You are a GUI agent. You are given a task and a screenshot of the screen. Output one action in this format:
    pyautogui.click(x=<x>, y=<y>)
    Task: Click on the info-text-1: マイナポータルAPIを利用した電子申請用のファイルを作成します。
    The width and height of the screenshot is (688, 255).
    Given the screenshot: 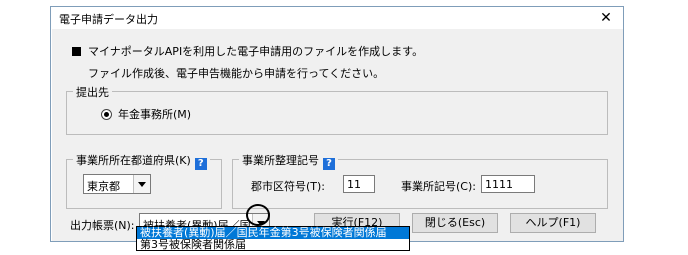 What is the action you would take?
    pyautogui.click(x=256, y=51)
    